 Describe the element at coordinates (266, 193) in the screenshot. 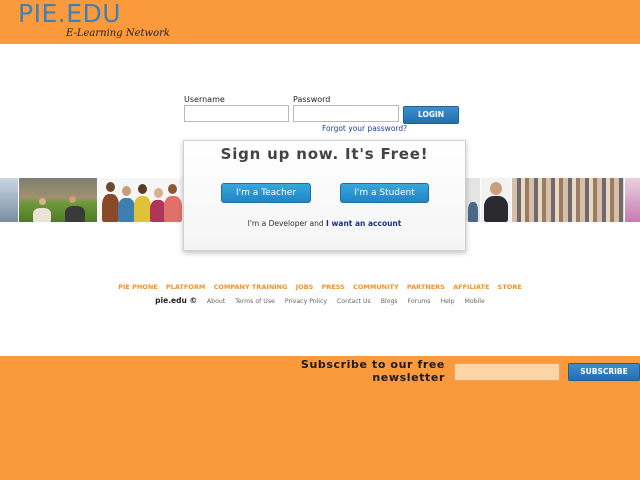

I see `teacher-button: I'm a Teacher` at that location.